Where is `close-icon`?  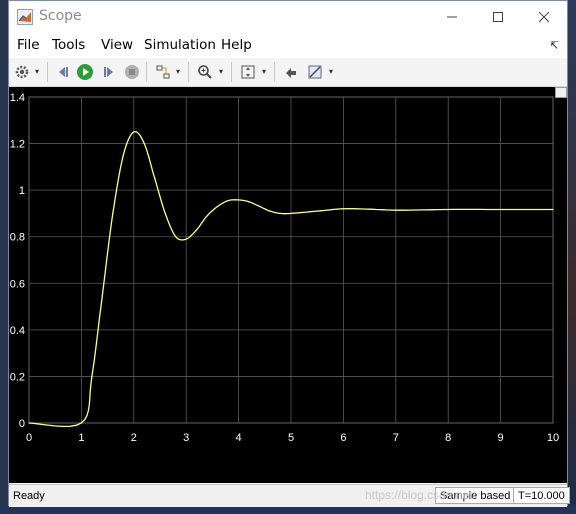 close-icon is located at coordinates (544, 16).